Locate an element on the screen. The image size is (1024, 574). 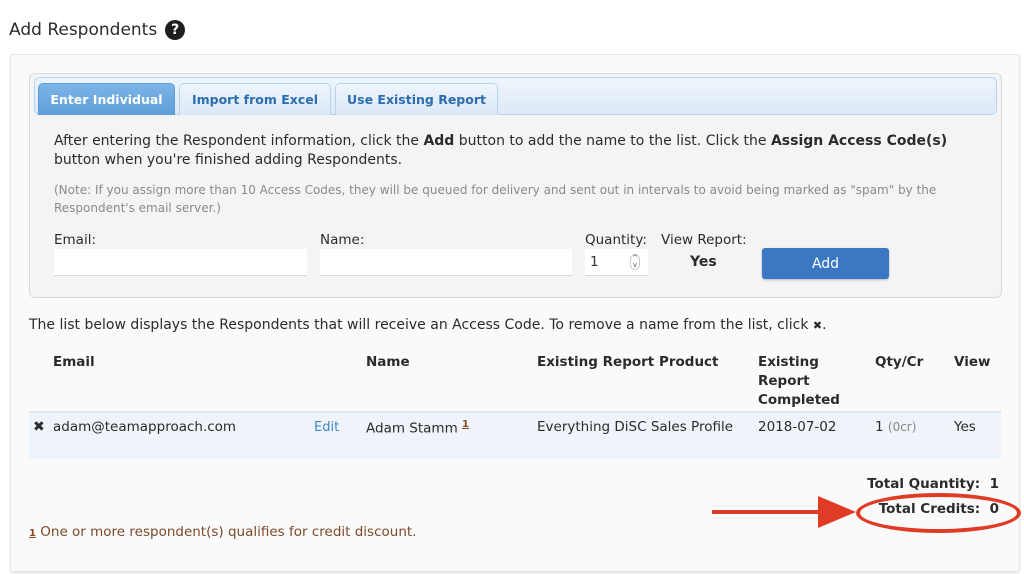
footnote-link: 1 is located at coordinates (465, 424).